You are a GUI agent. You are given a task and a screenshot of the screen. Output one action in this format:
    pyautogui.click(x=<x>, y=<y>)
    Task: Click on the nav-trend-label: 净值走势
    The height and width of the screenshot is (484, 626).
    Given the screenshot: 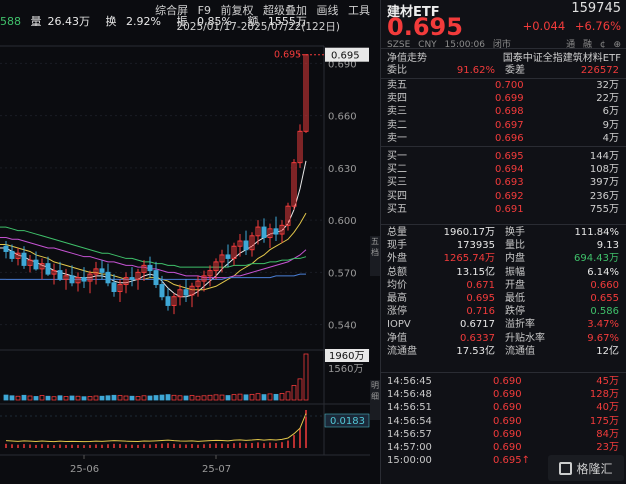 What is the action you would take?
    pyautogui.click(x=407, y=56)
    